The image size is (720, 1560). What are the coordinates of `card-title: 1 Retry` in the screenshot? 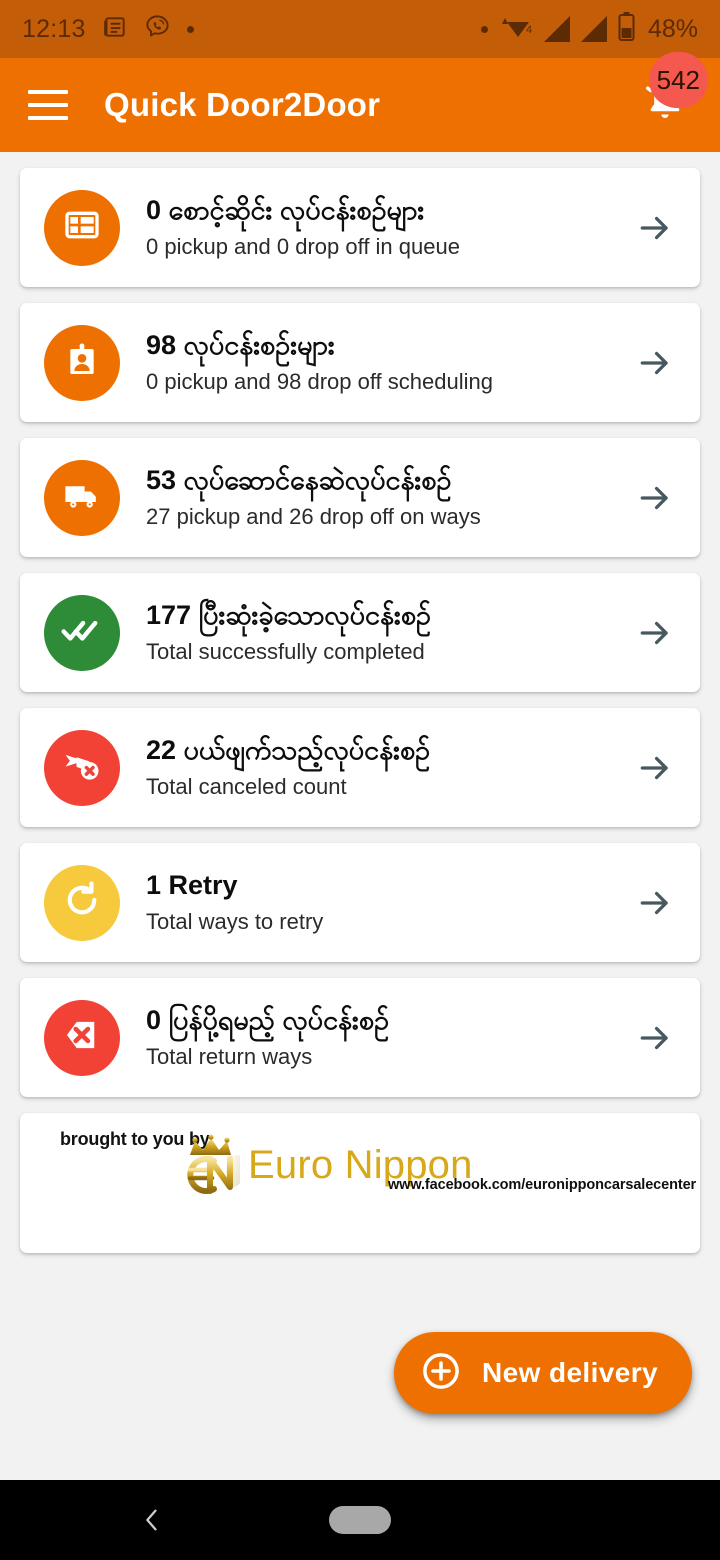 It's located at (192, 885).